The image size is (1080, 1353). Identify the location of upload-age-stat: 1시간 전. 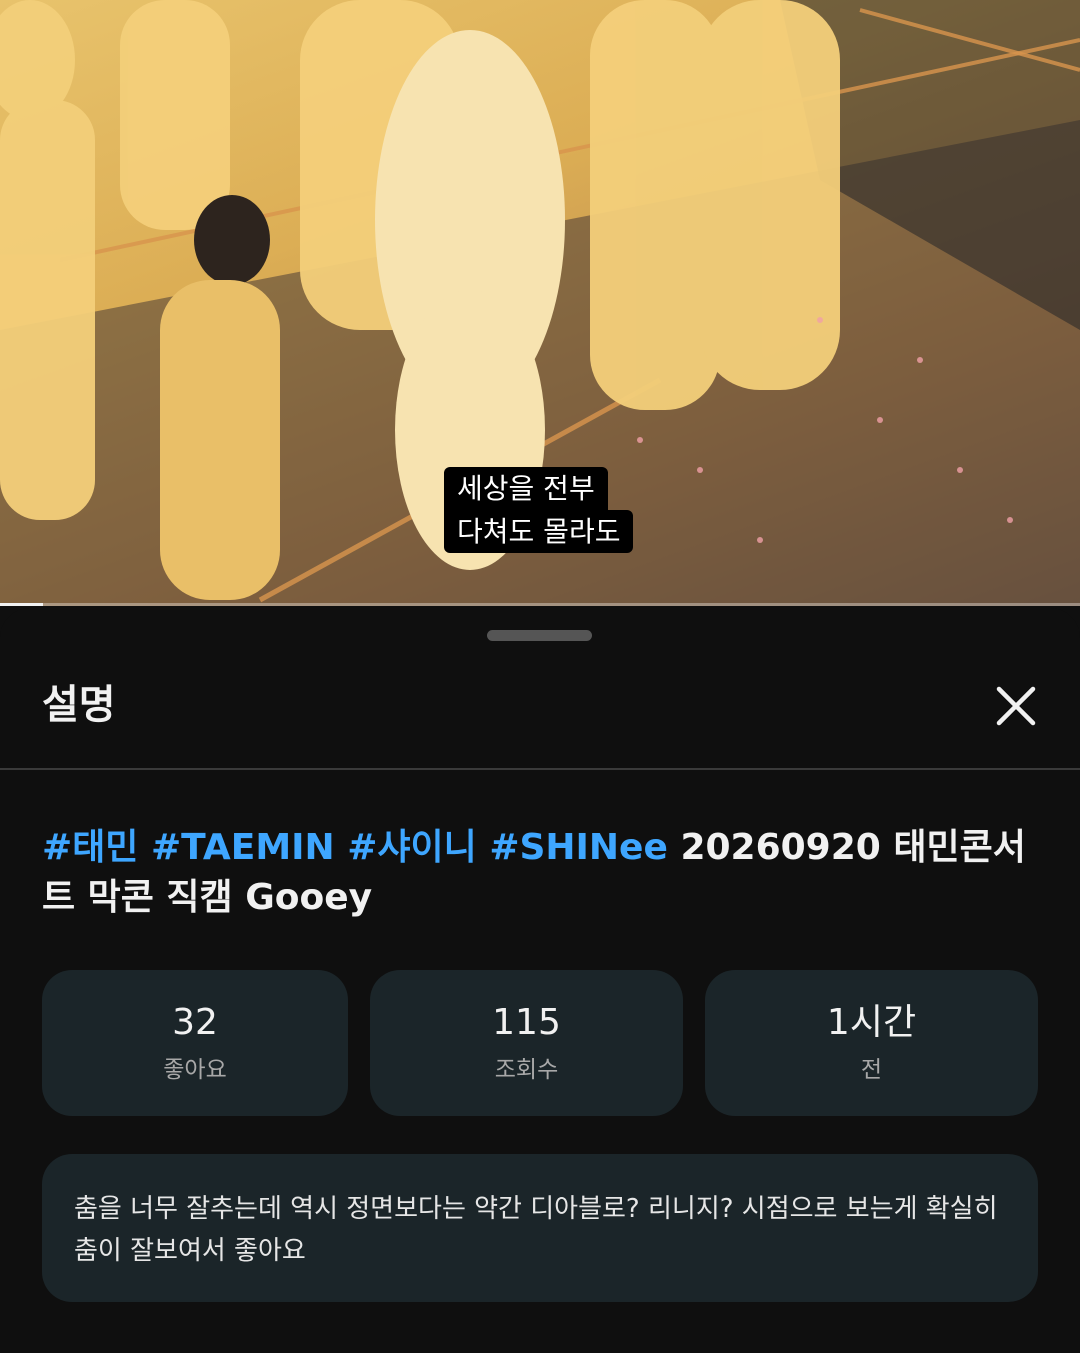
(871, 1043).